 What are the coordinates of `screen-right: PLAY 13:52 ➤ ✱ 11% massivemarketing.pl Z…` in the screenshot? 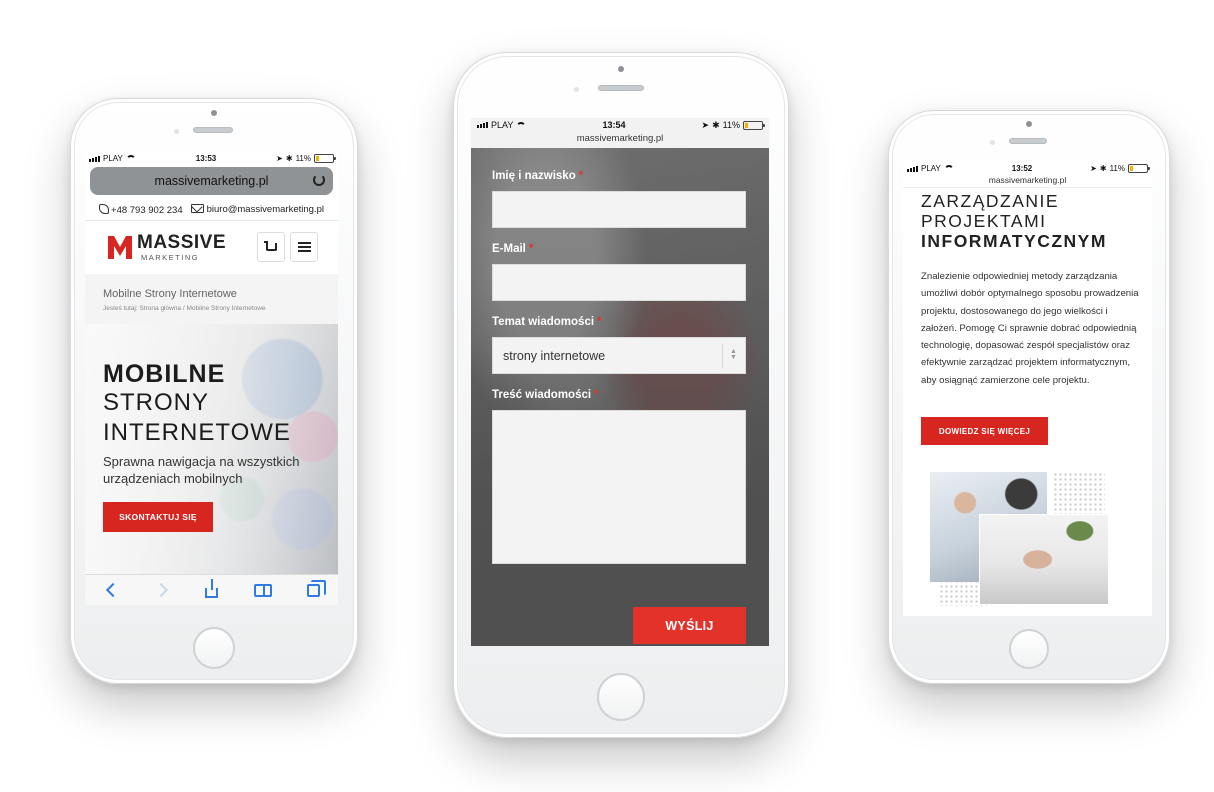 It's located at (1027, 389).